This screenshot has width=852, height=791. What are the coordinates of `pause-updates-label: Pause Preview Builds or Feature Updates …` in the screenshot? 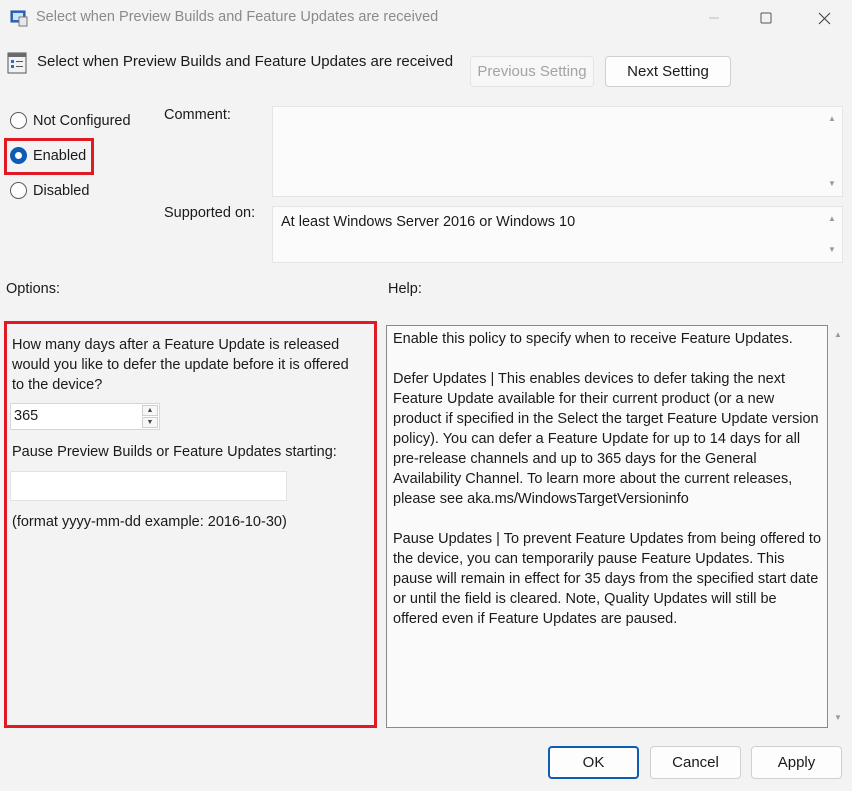 It's located at (174, 452).